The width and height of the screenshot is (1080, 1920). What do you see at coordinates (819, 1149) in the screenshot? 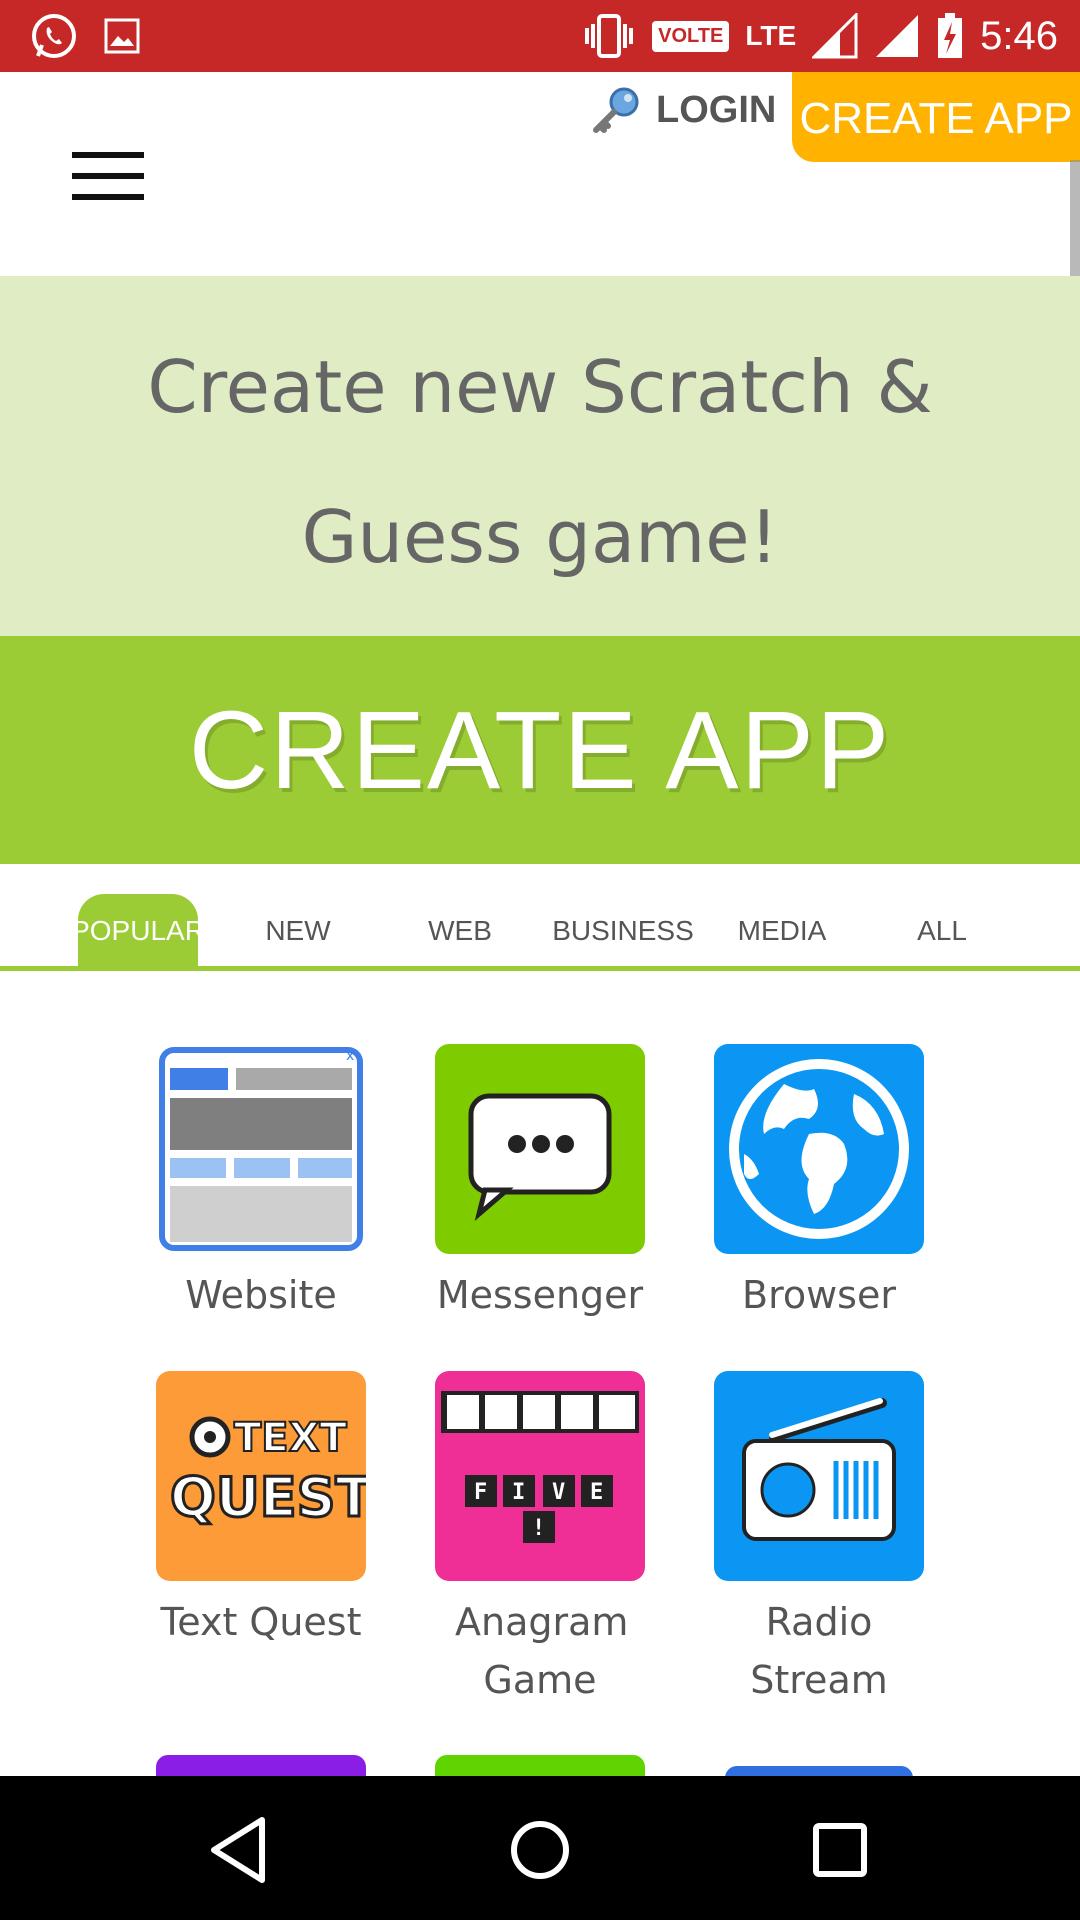
I see `globe-icon` at bounding box center [819, 1149].